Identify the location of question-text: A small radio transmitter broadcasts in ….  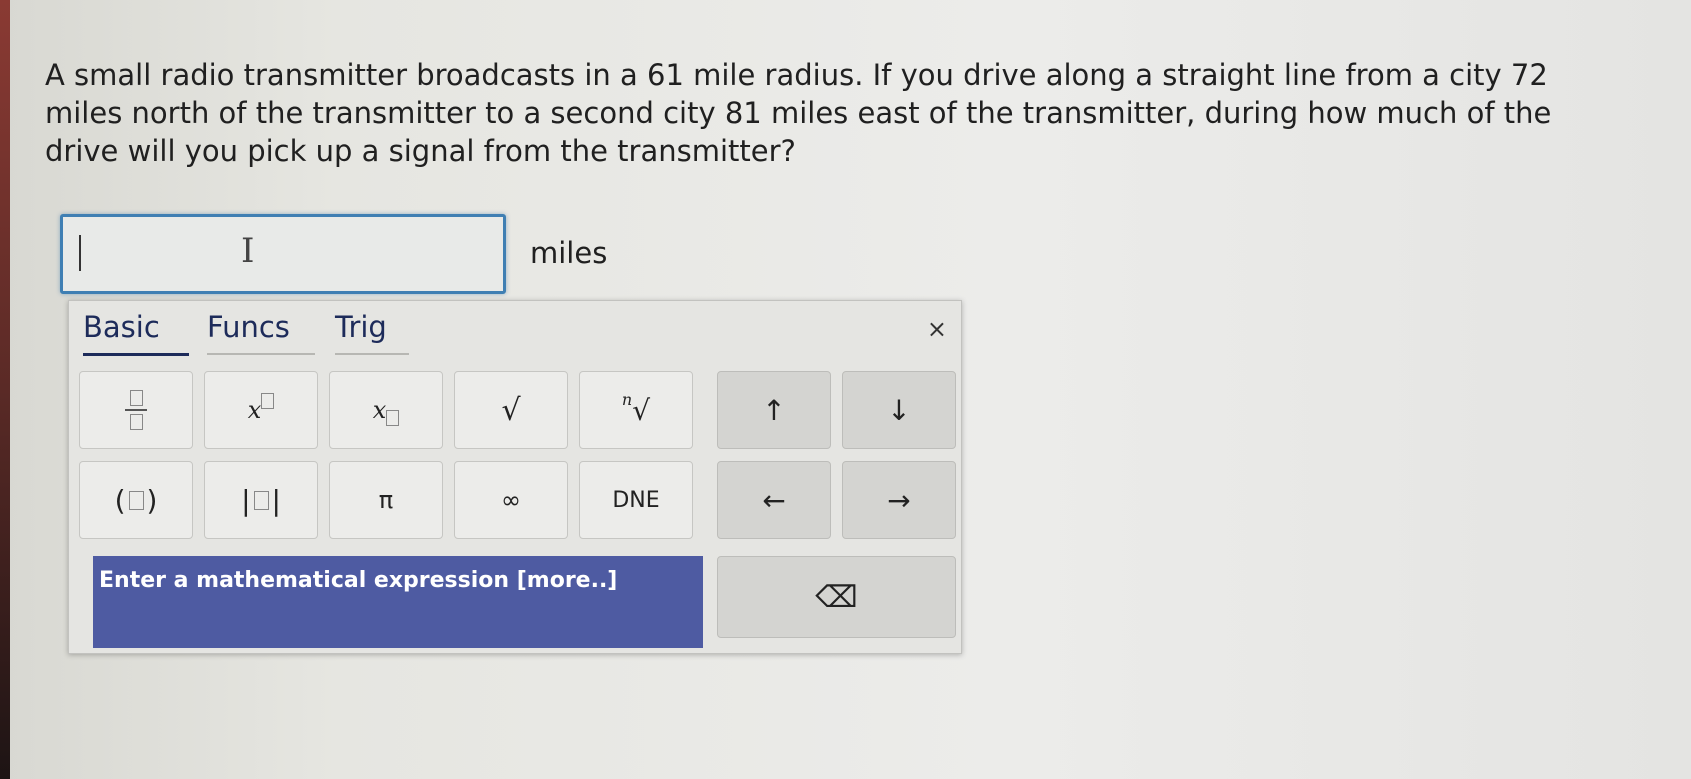
(798, 113).